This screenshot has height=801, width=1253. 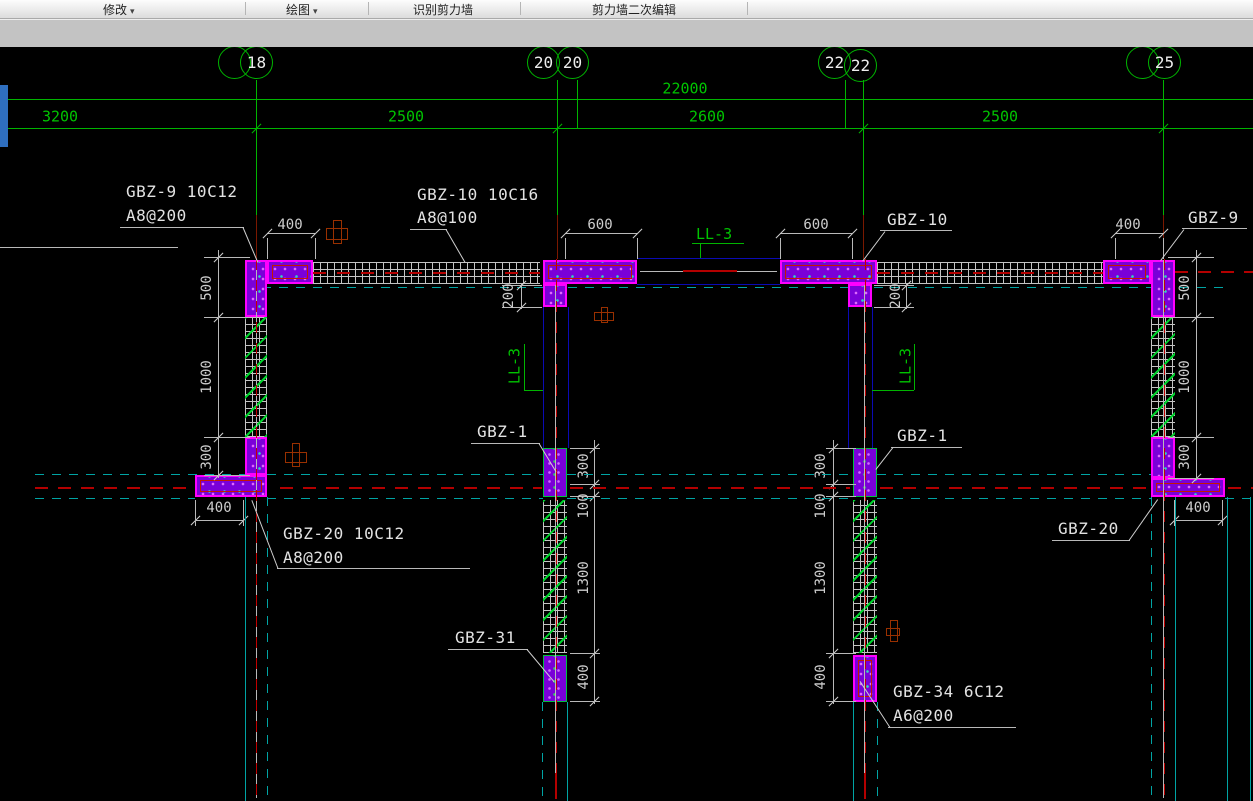 What do you see at coordinates (478, 195) in the screenshot?
I see `label-gbz10: GBZ-10 10C16` at bounding box center [478, 195].